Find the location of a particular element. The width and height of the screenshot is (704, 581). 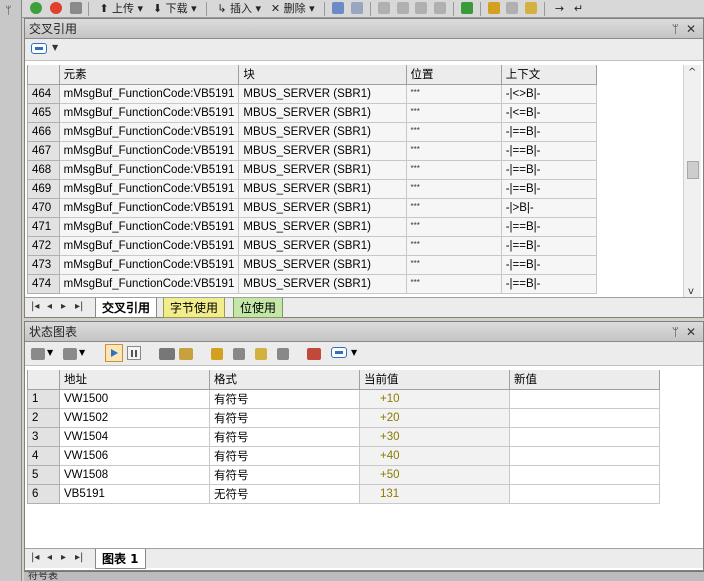

row-number: 5 is located at coordinates (43, 474).